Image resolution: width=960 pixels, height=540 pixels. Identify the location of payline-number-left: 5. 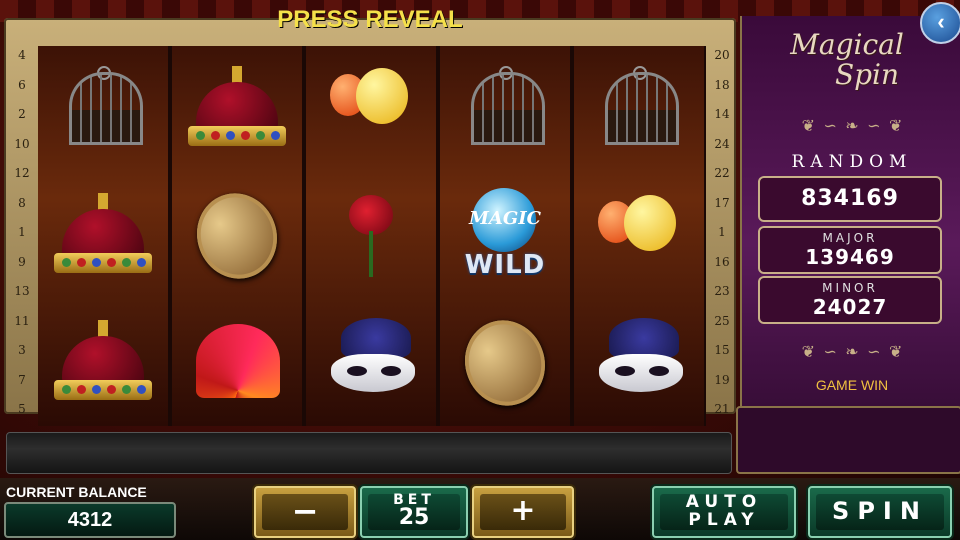
(22, 409).